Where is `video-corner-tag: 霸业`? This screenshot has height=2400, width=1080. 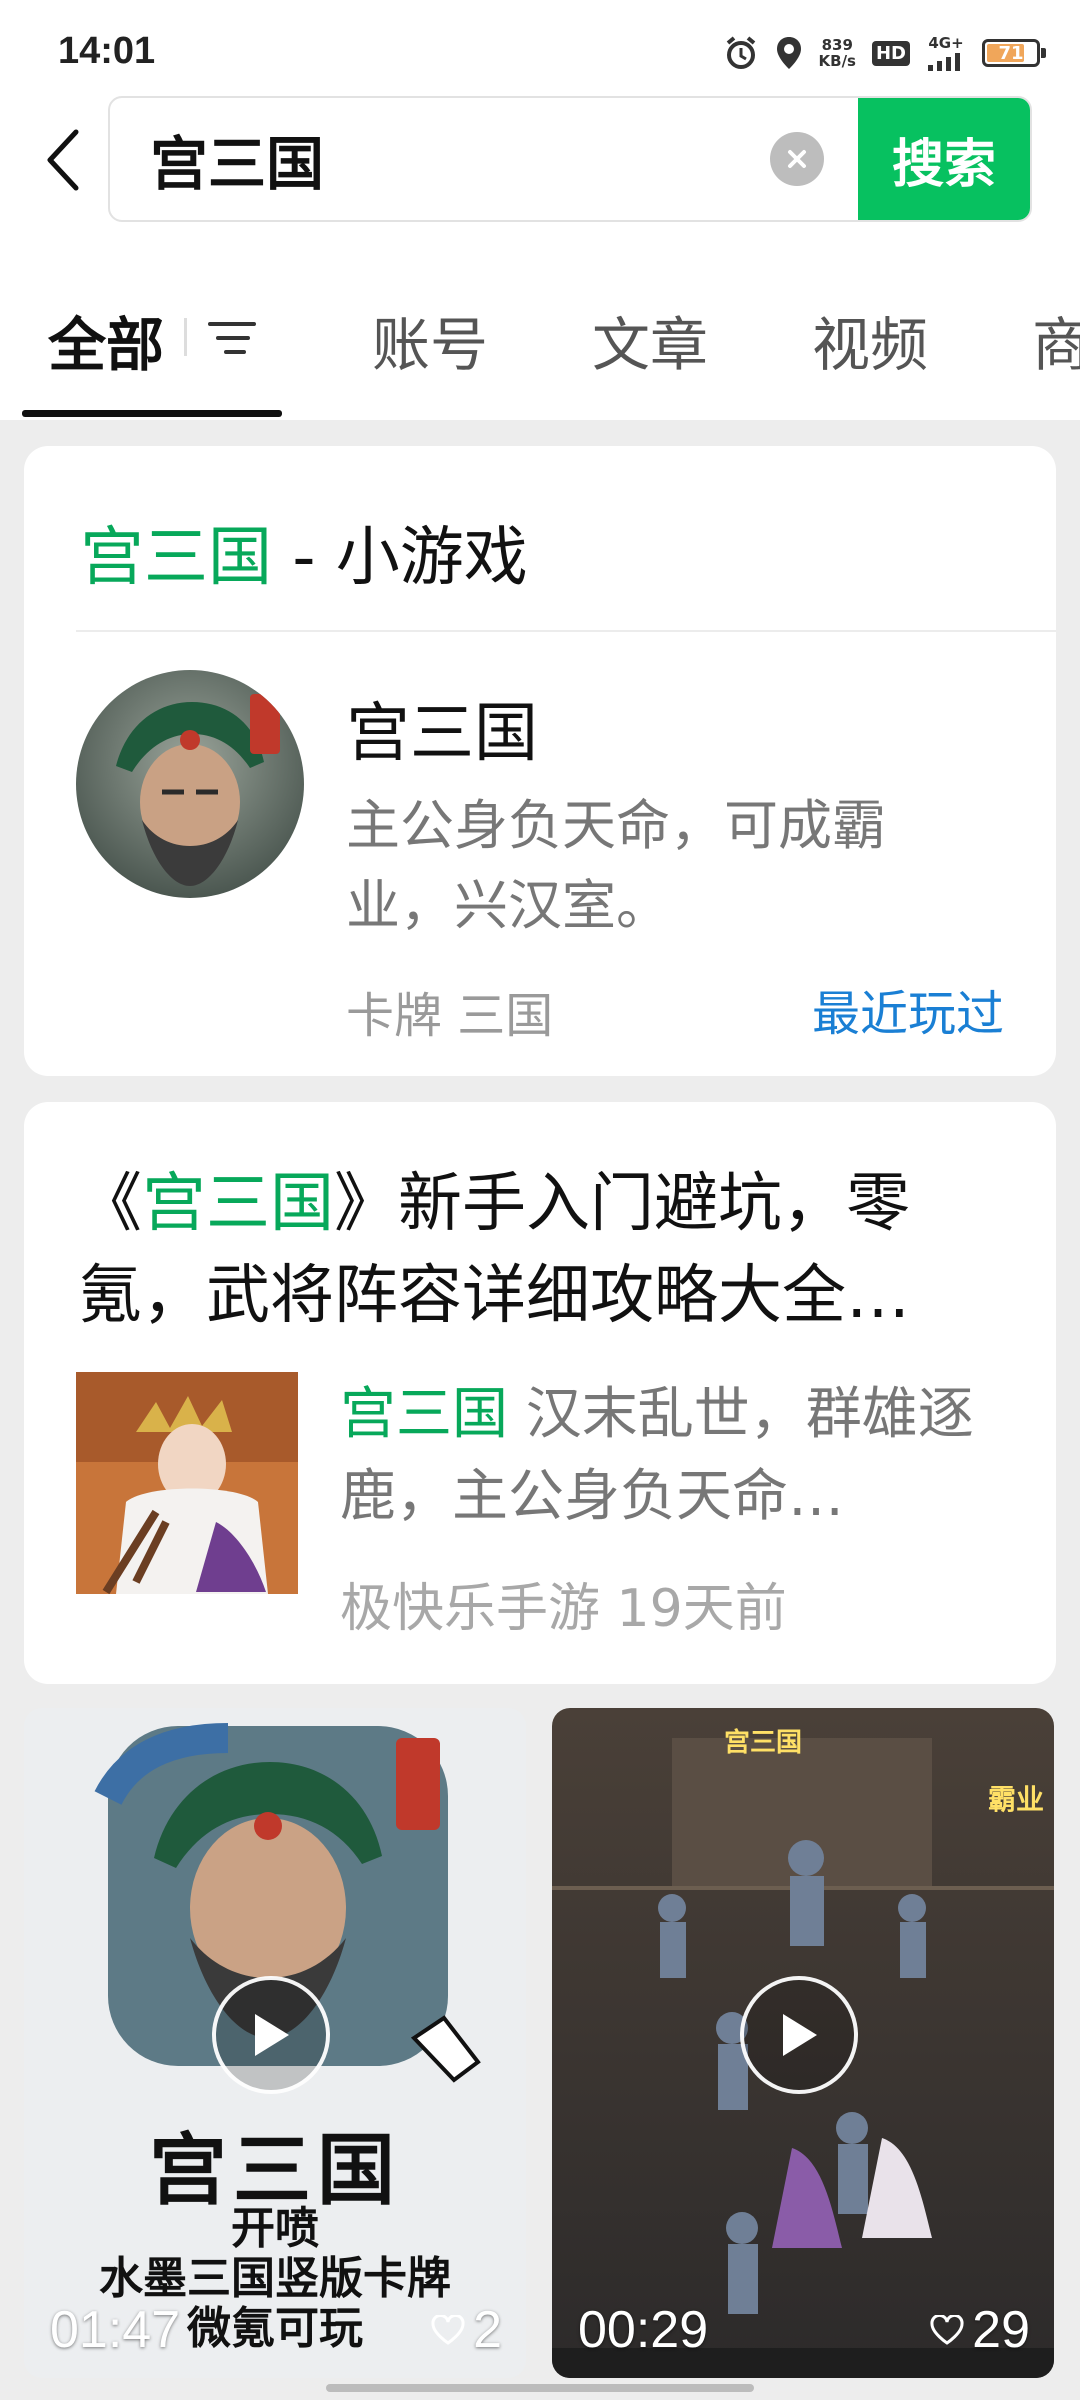
video-corner-tag: 霸业 is located at coordinates (1015, 1799).